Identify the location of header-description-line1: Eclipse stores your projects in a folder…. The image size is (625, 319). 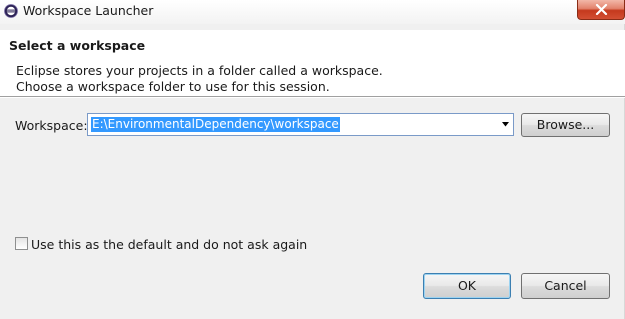
(199, 70).